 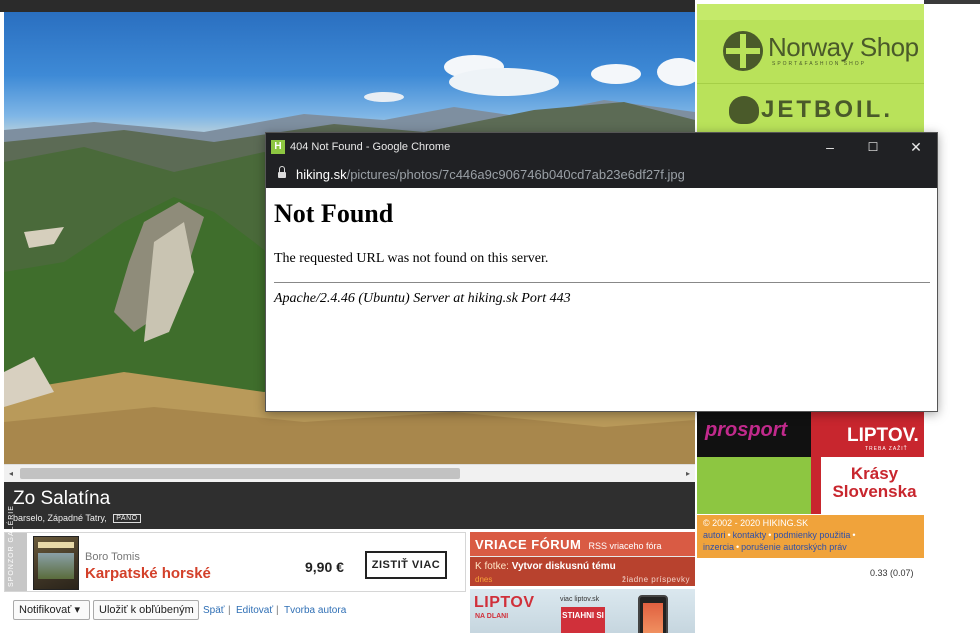 I want to click on prosport-name: prosport, so click(x=746, y=430).